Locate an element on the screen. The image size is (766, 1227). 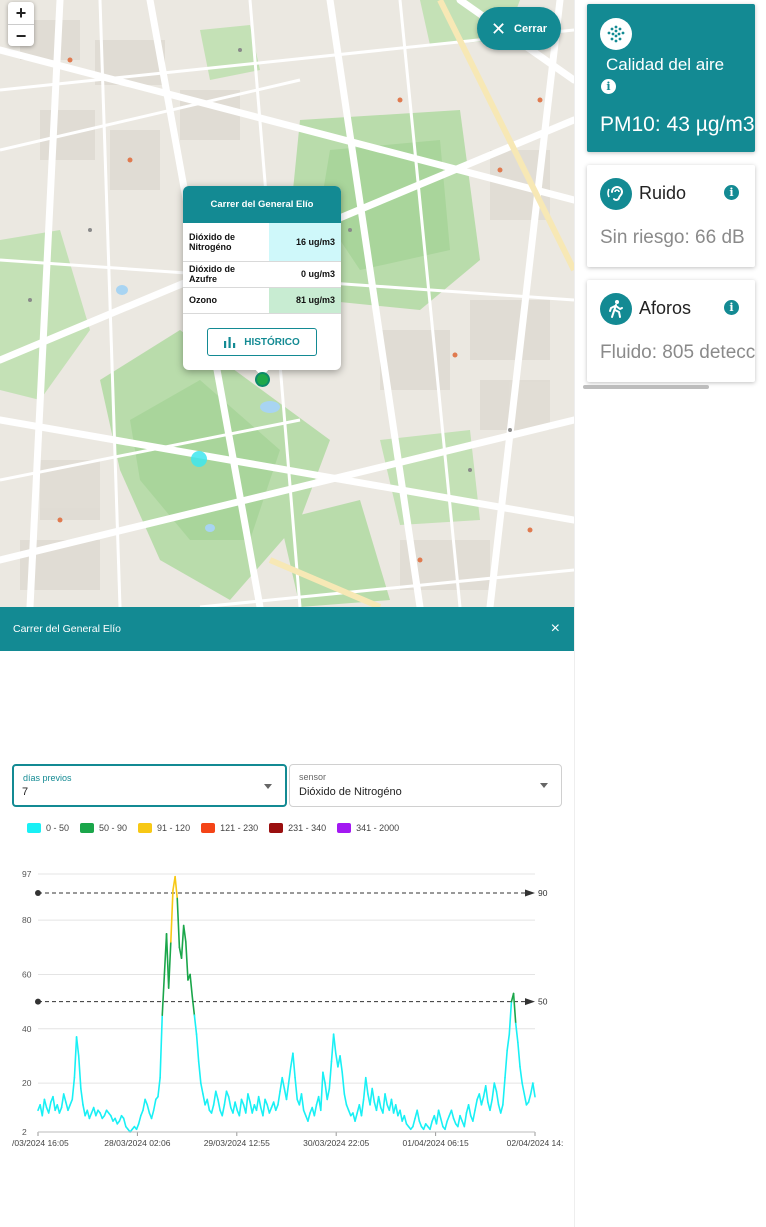
legend-item: 231 - 340 is located at coordinates (297, 828).